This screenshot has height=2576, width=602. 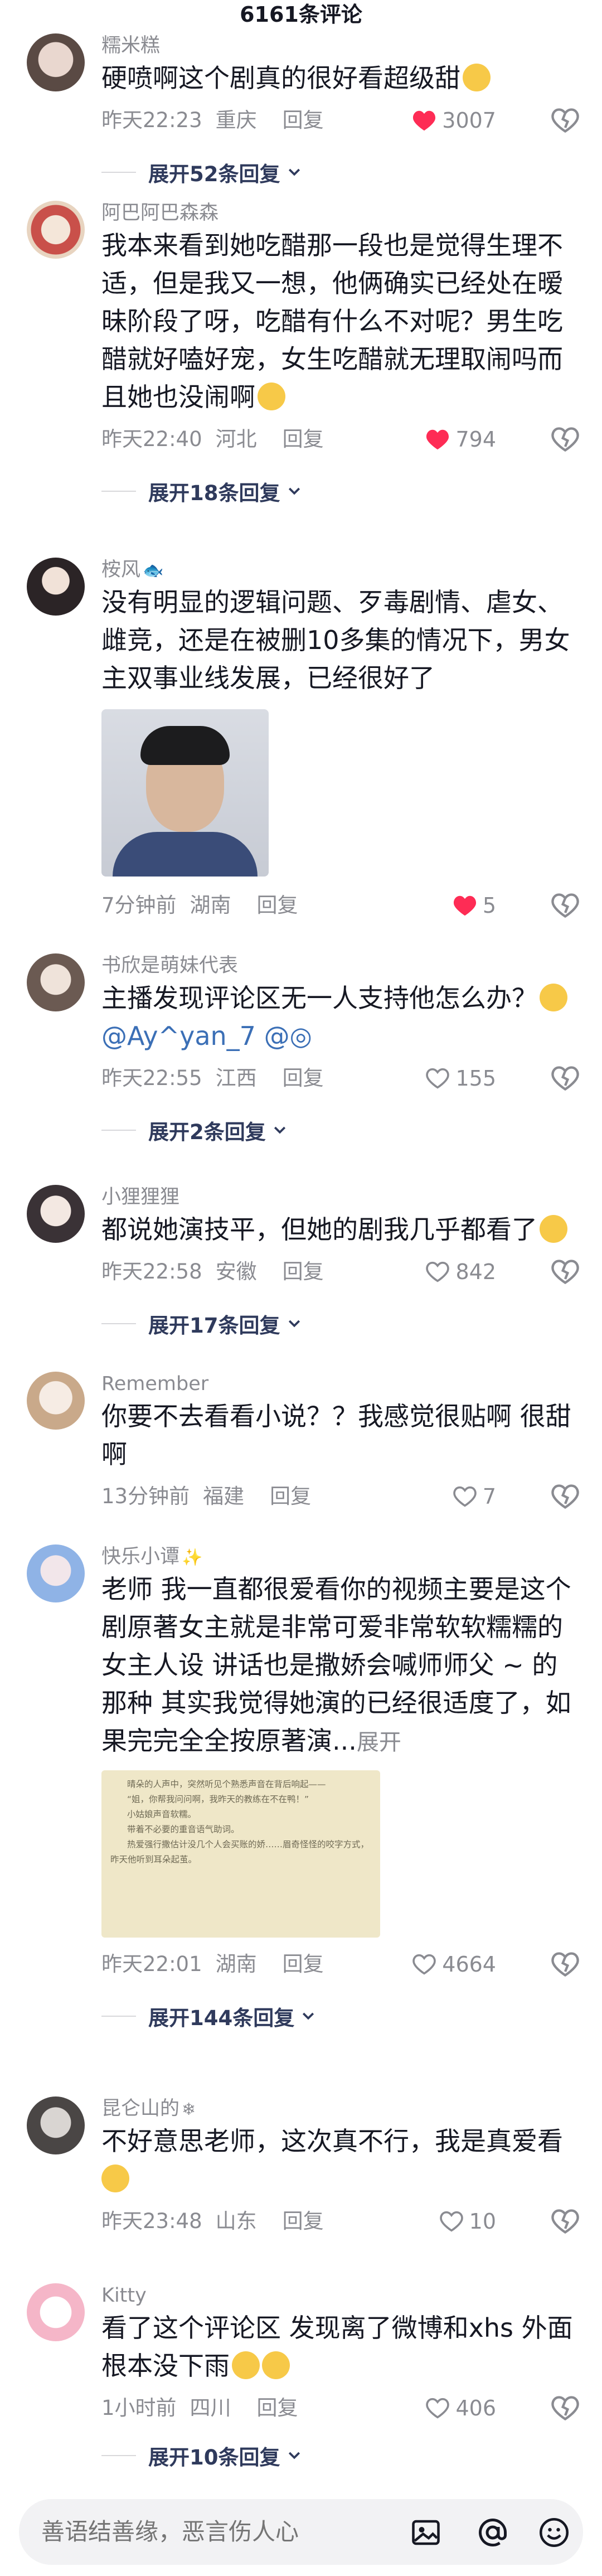 I want to click on comments-header: 6161条评论, so click(x=301, y=16).